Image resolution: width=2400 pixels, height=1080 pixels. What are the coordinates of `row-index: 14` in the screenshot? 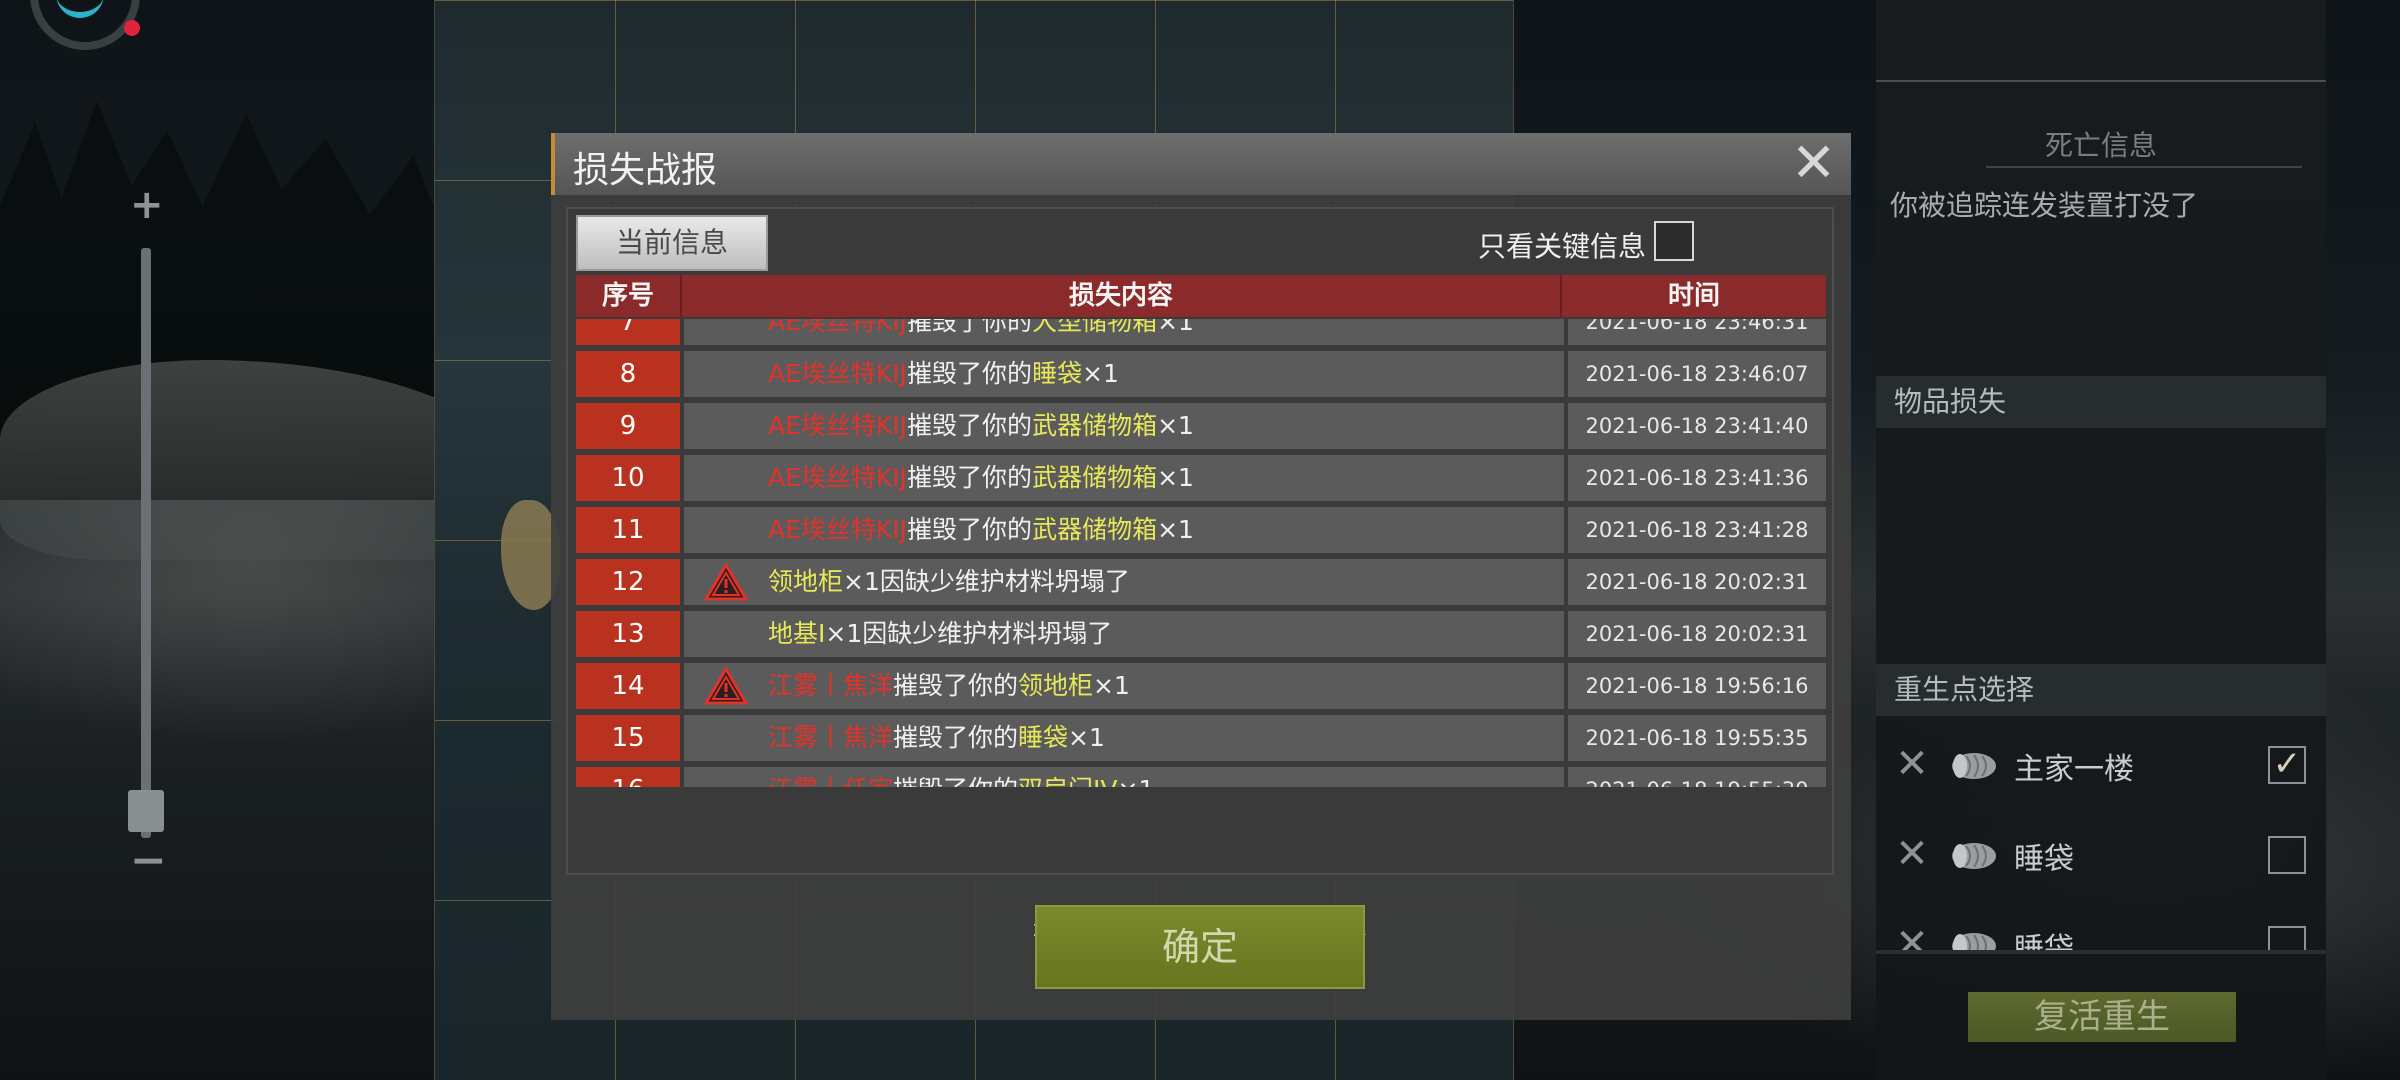 It's located at (628, 686).